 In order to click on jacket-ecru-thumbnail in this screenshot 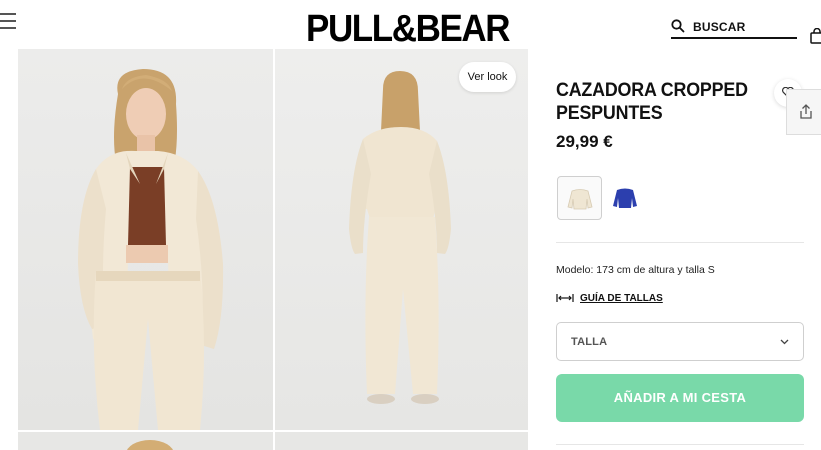, I will do `click(580, 199)`.